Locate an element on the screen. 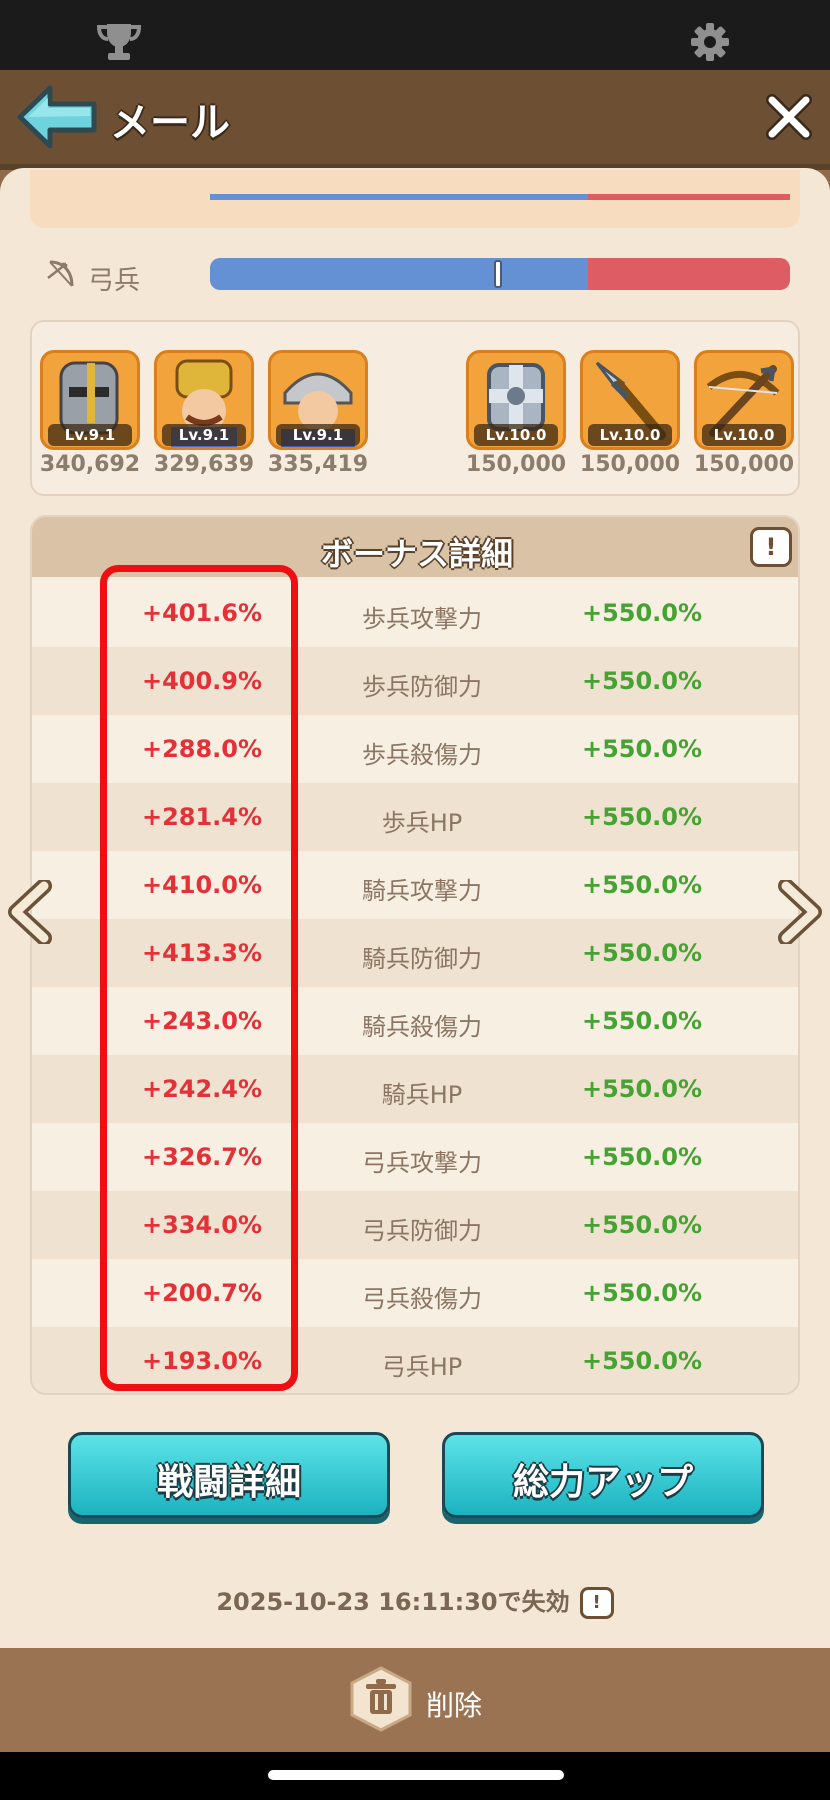  trophy-icon is located at coordinates (119, 42).